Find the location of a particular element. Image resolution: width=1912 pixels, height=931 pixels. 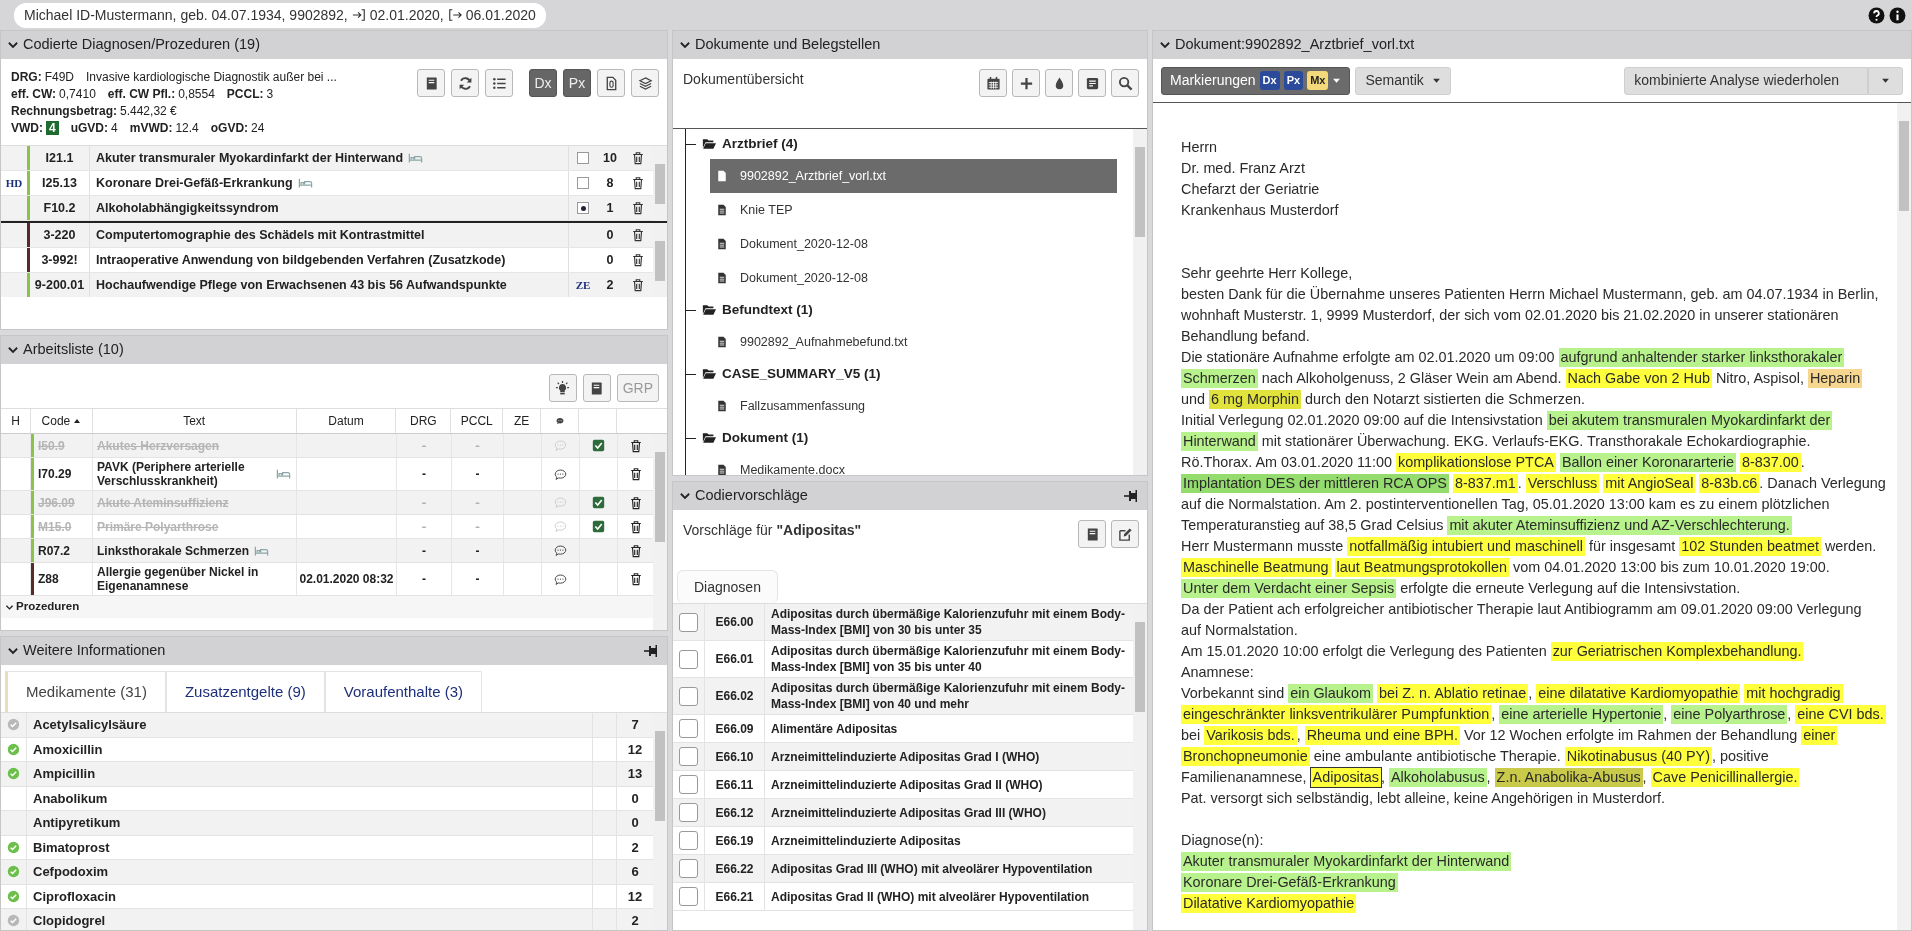

highlighted-term: Maschinelle Beatmung is located at coordinates (1256, 567).